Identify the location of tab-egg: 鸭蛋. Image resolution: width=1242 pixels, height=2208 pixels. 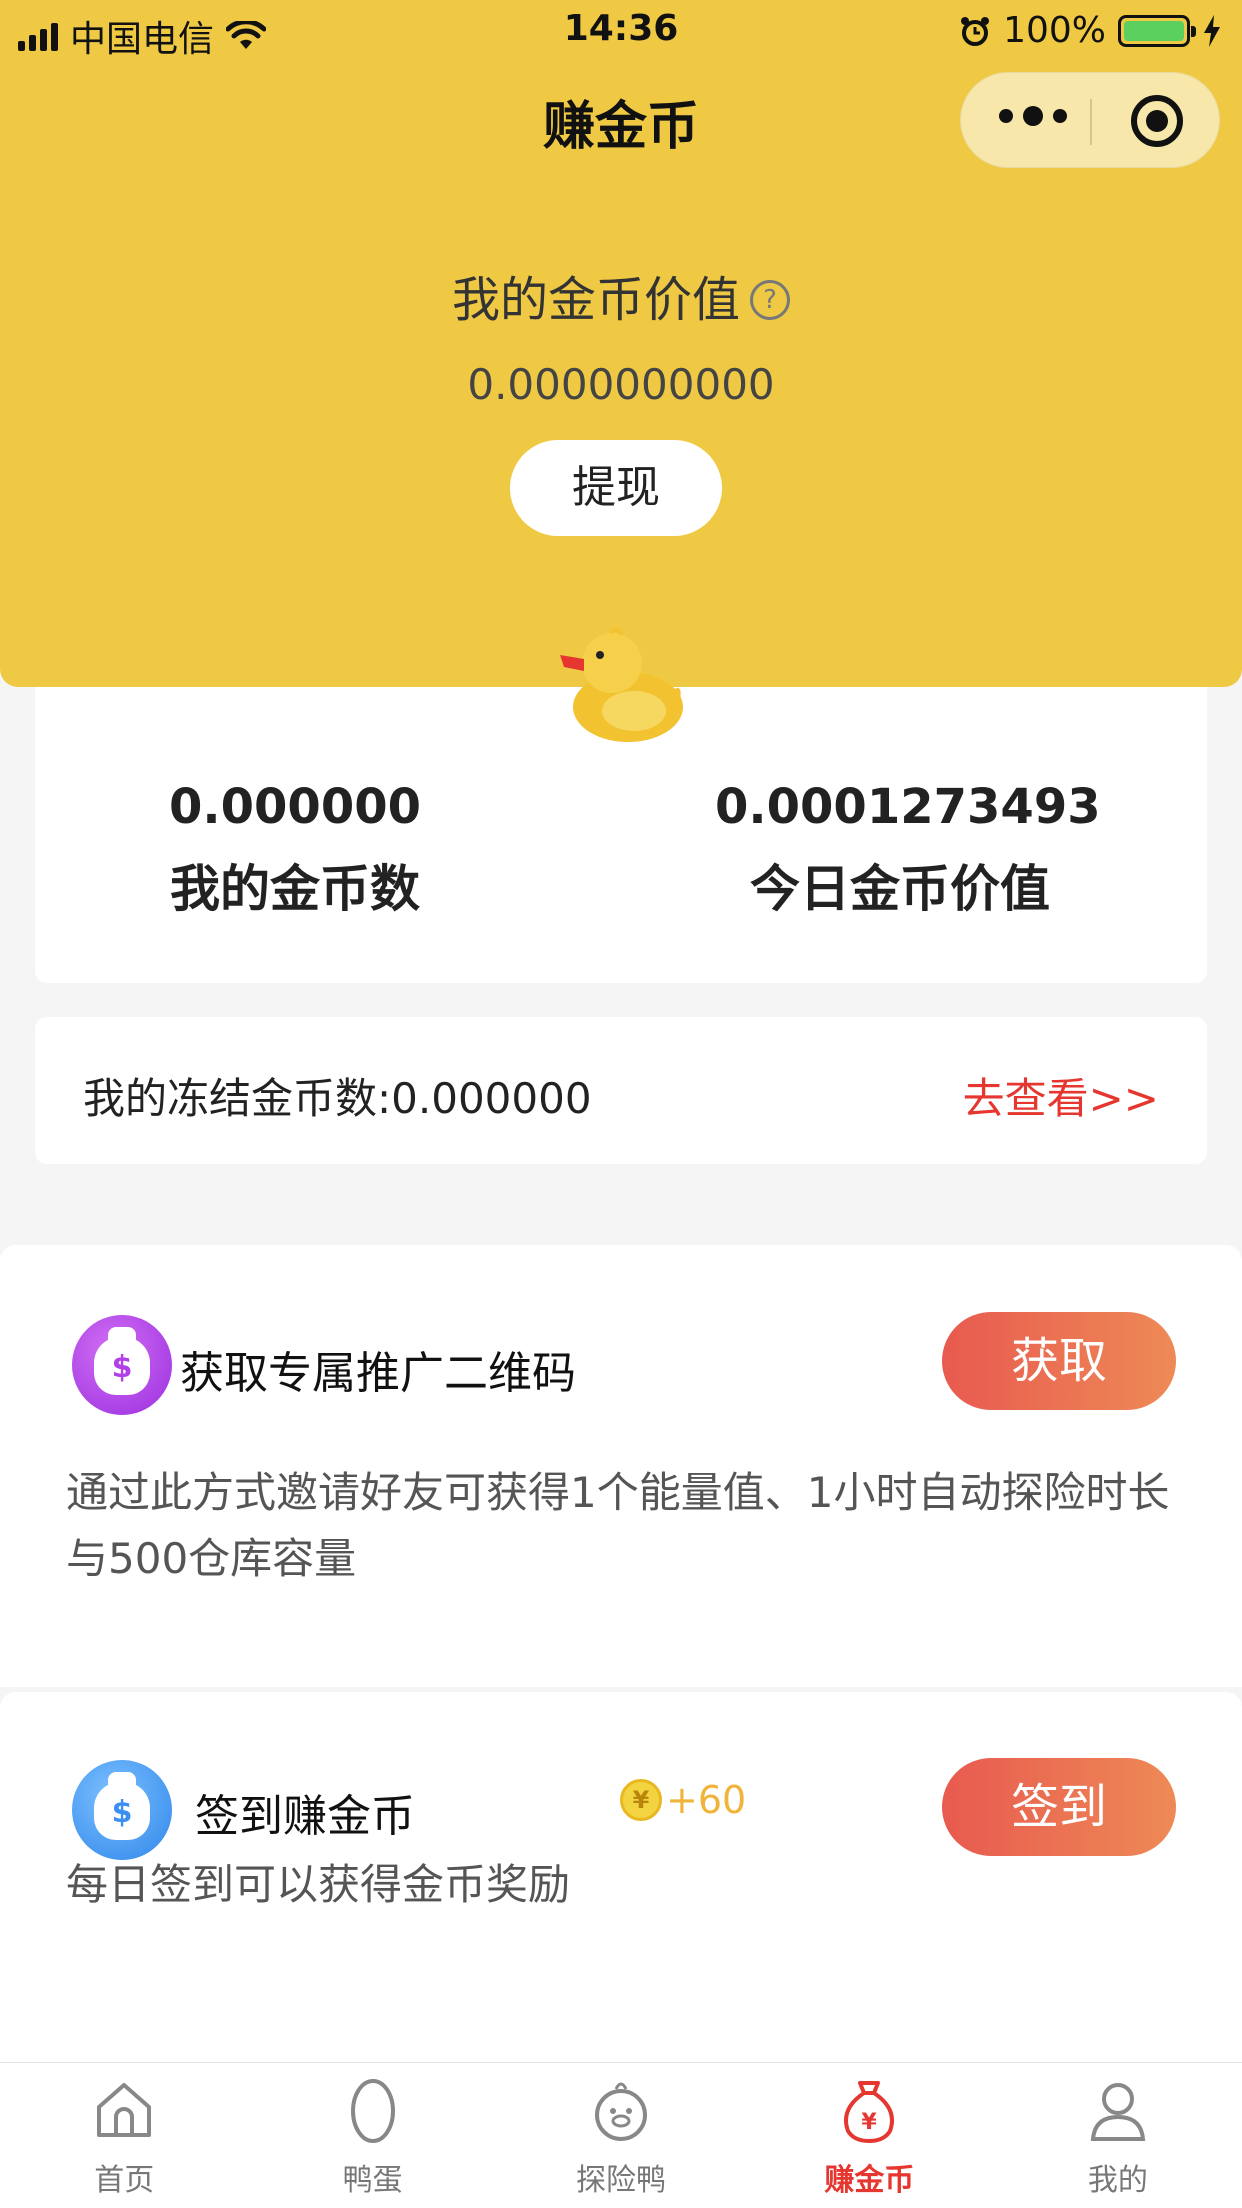
(372, 2135).